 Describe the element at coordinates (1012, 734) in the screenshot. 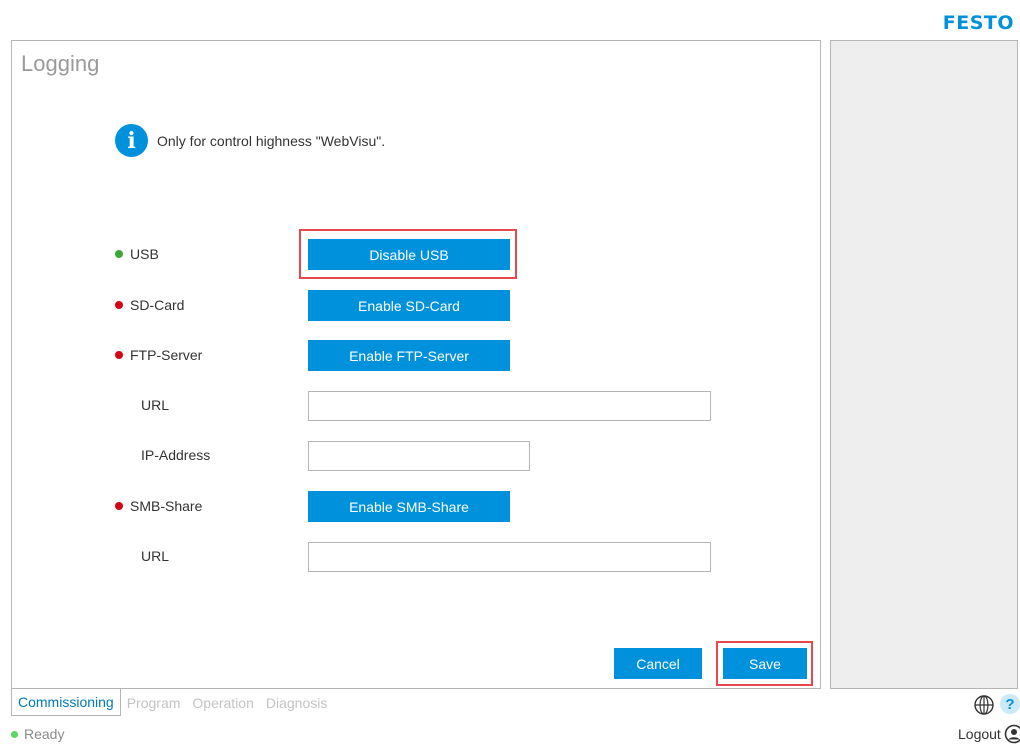

I see `user-icon` at that location.